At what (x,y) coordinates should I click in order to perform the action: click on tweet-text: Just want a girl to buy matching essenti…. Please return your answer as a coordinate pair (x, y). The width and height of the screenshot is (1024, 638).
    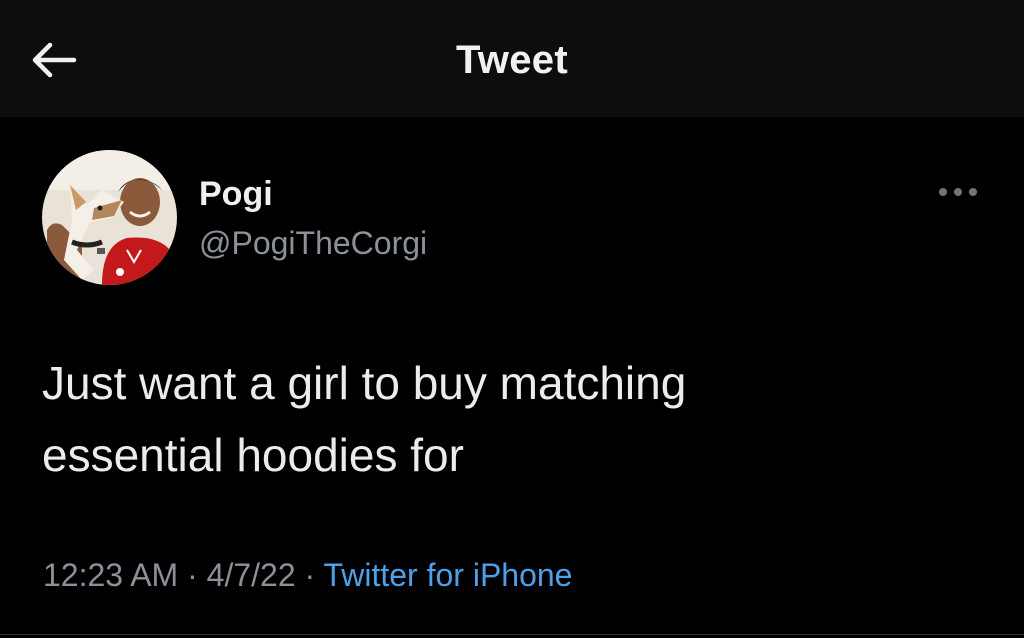
    Looking at the image, I should click on (364, 419).